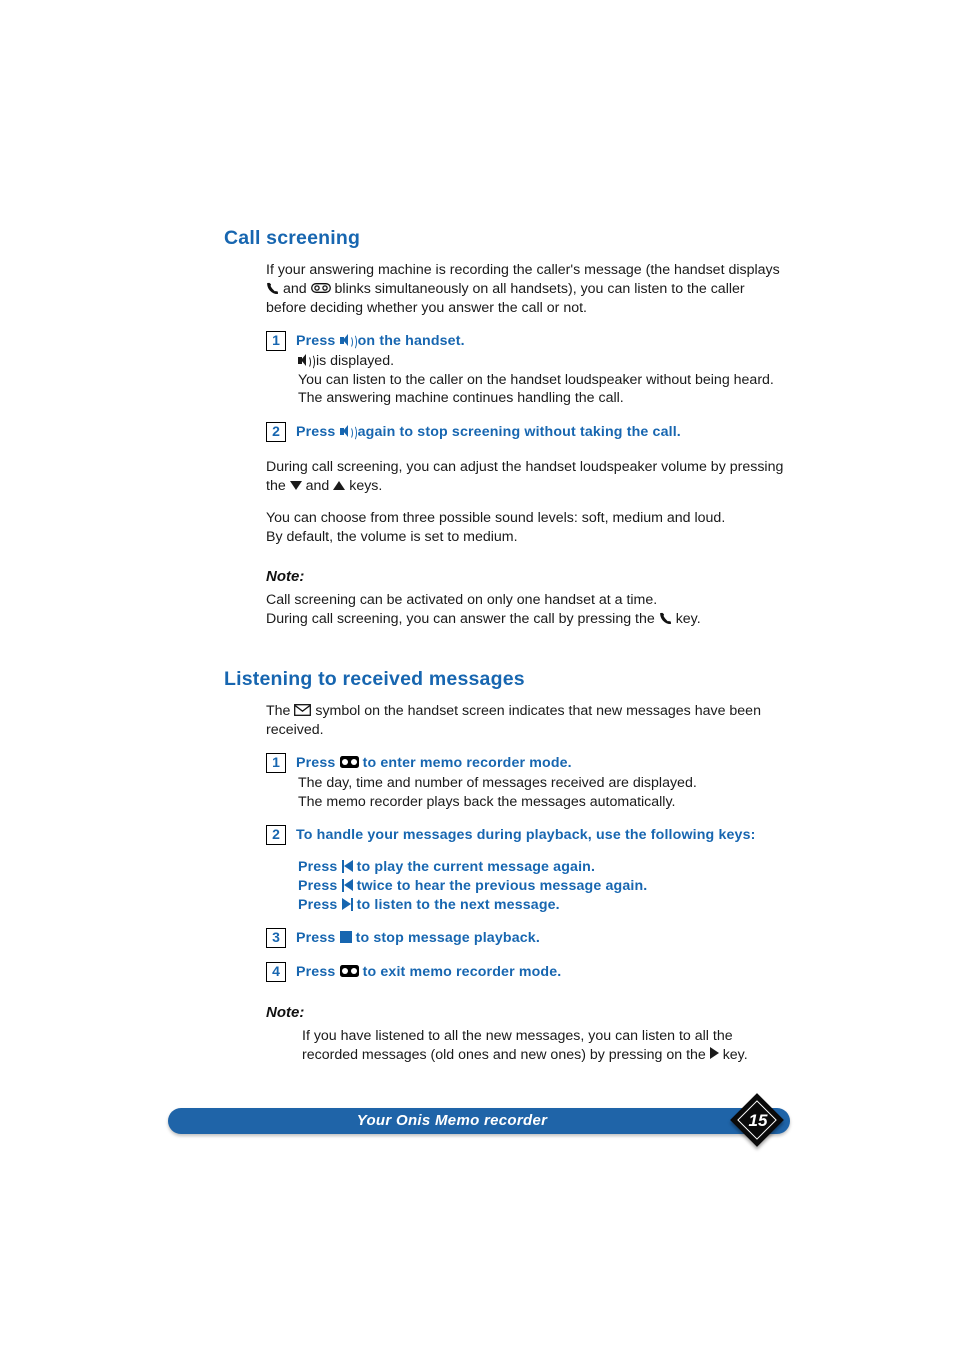  Describe the element at coordinates (294, 289) in the screenshot. I see `intro-line-2-a: and` at that location.